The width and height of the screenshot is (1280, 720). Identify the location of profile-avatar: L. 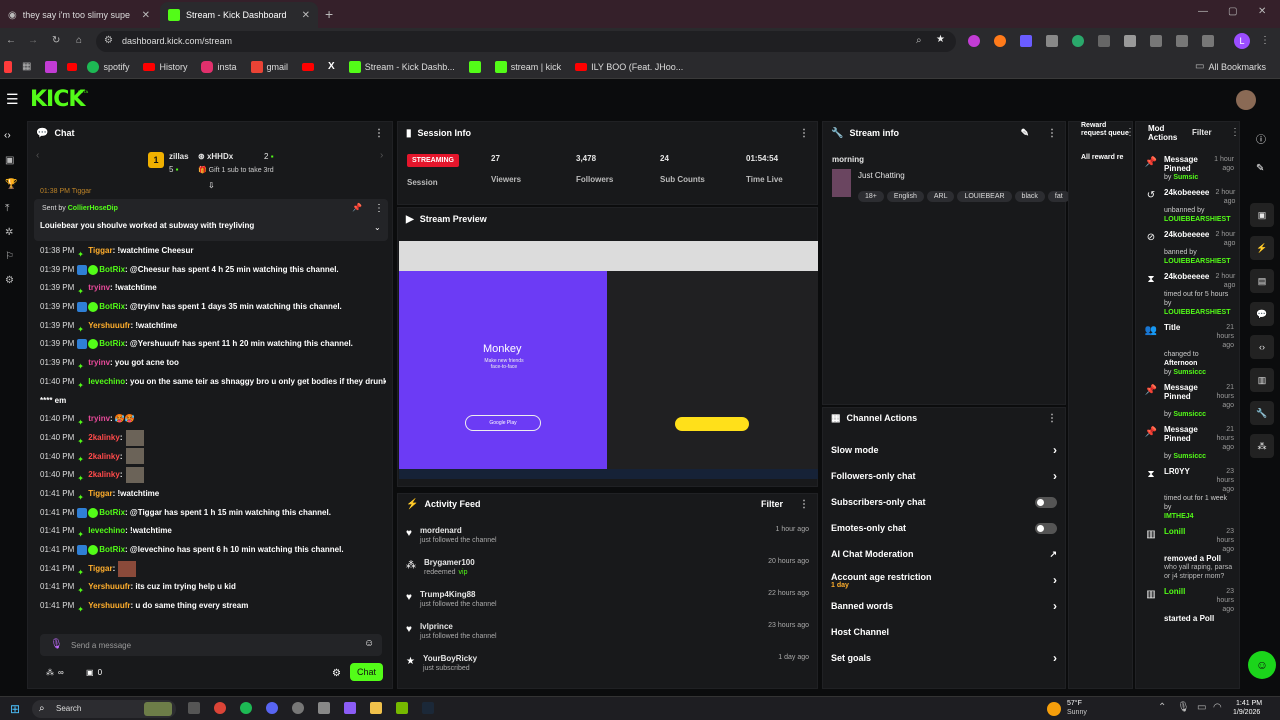
(1242, 41).